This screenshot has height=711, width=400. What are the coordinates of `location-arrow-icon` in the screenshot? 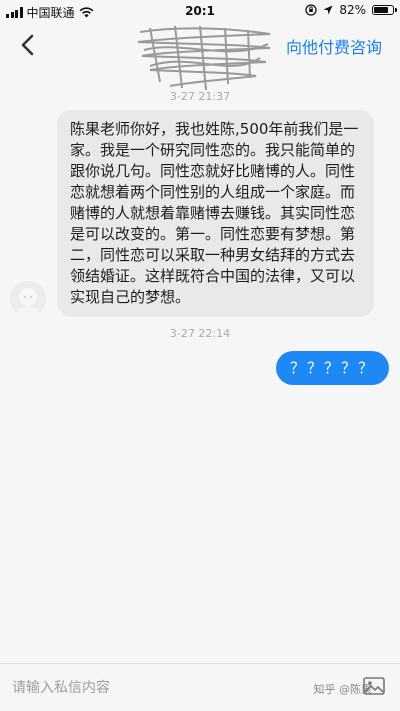 It's located at (328, 10).